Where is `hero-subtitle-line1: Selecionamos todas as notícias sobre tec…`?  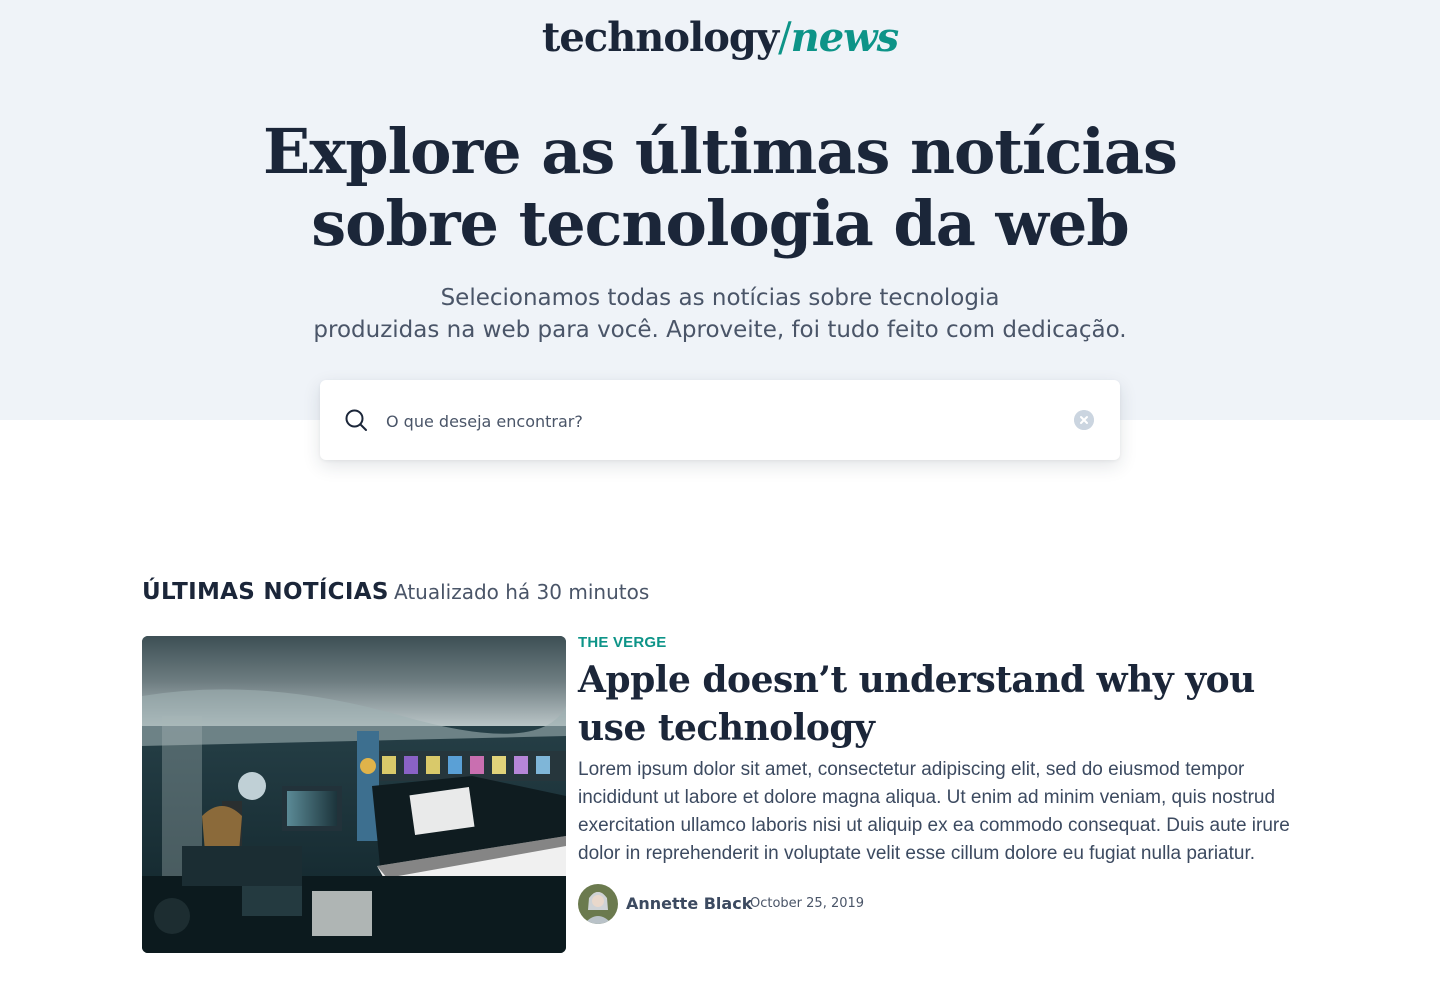 hero-subtitle-line1: Selecionamos todas as notícias sobre tec… is located at coordinates (720, 298).